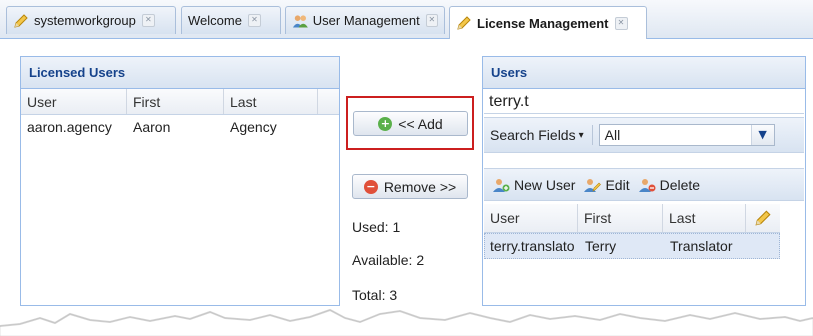  Describe the element at coordinates (644, 102) in the screenshot. I see `user-search-input: terry.t` at that location.